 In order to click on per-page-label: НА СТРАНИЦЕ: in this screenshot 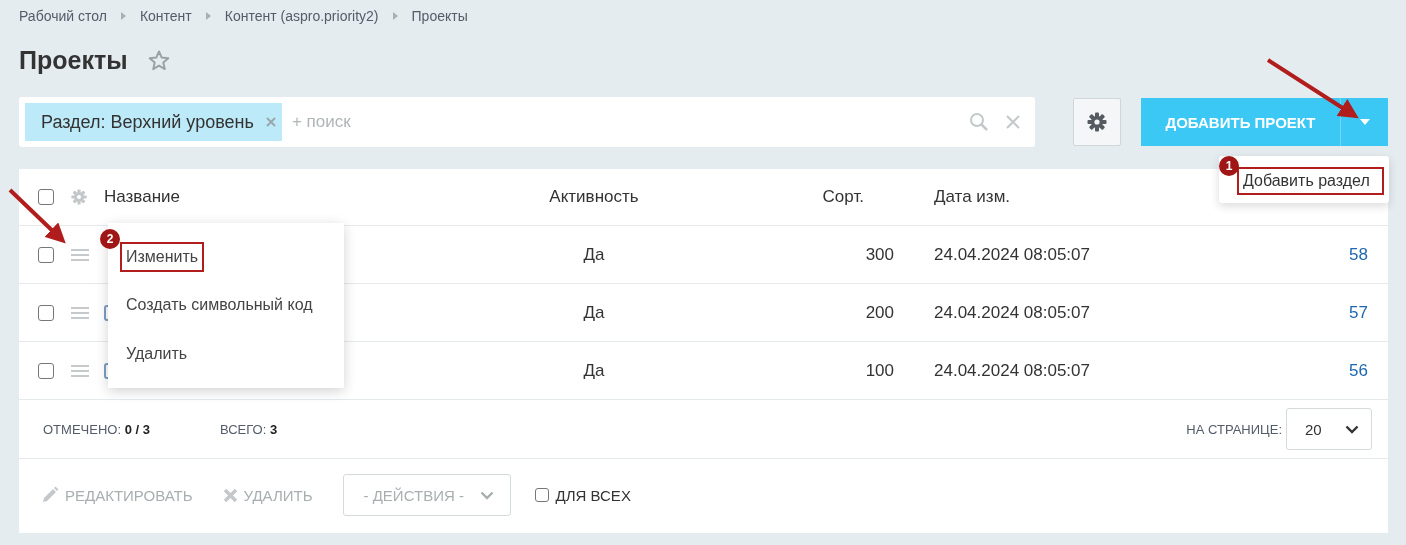, I will do `click(1234, 429)`.